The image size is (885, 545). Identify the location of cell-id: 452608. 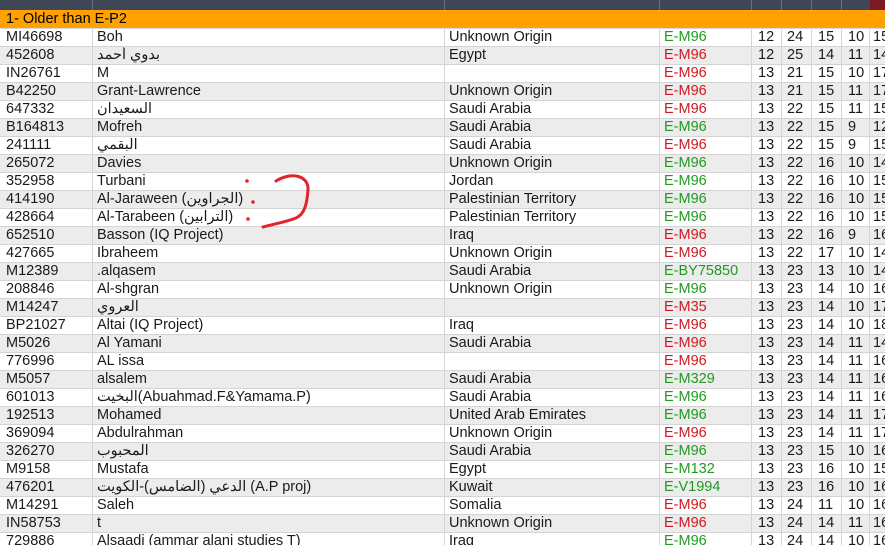
(46, 55).